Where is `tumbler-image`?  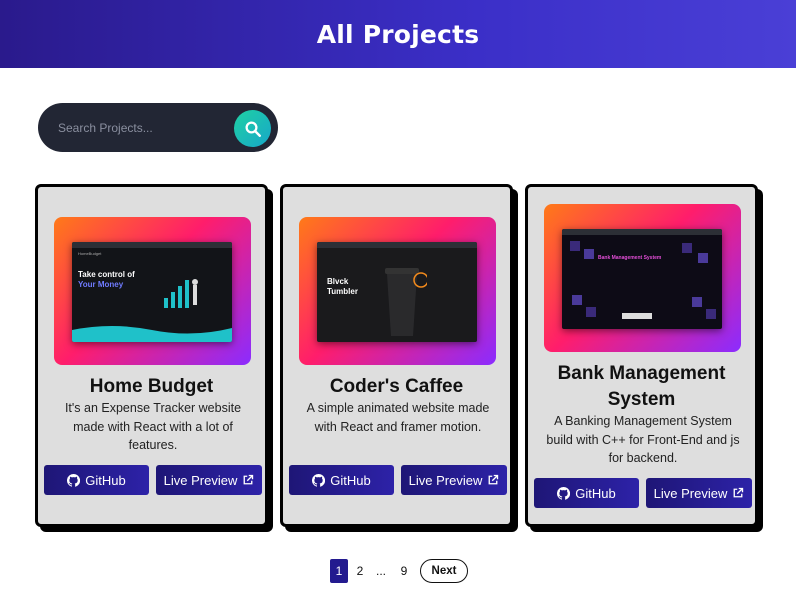 tumbler-image is located at coordinates (406, 302).